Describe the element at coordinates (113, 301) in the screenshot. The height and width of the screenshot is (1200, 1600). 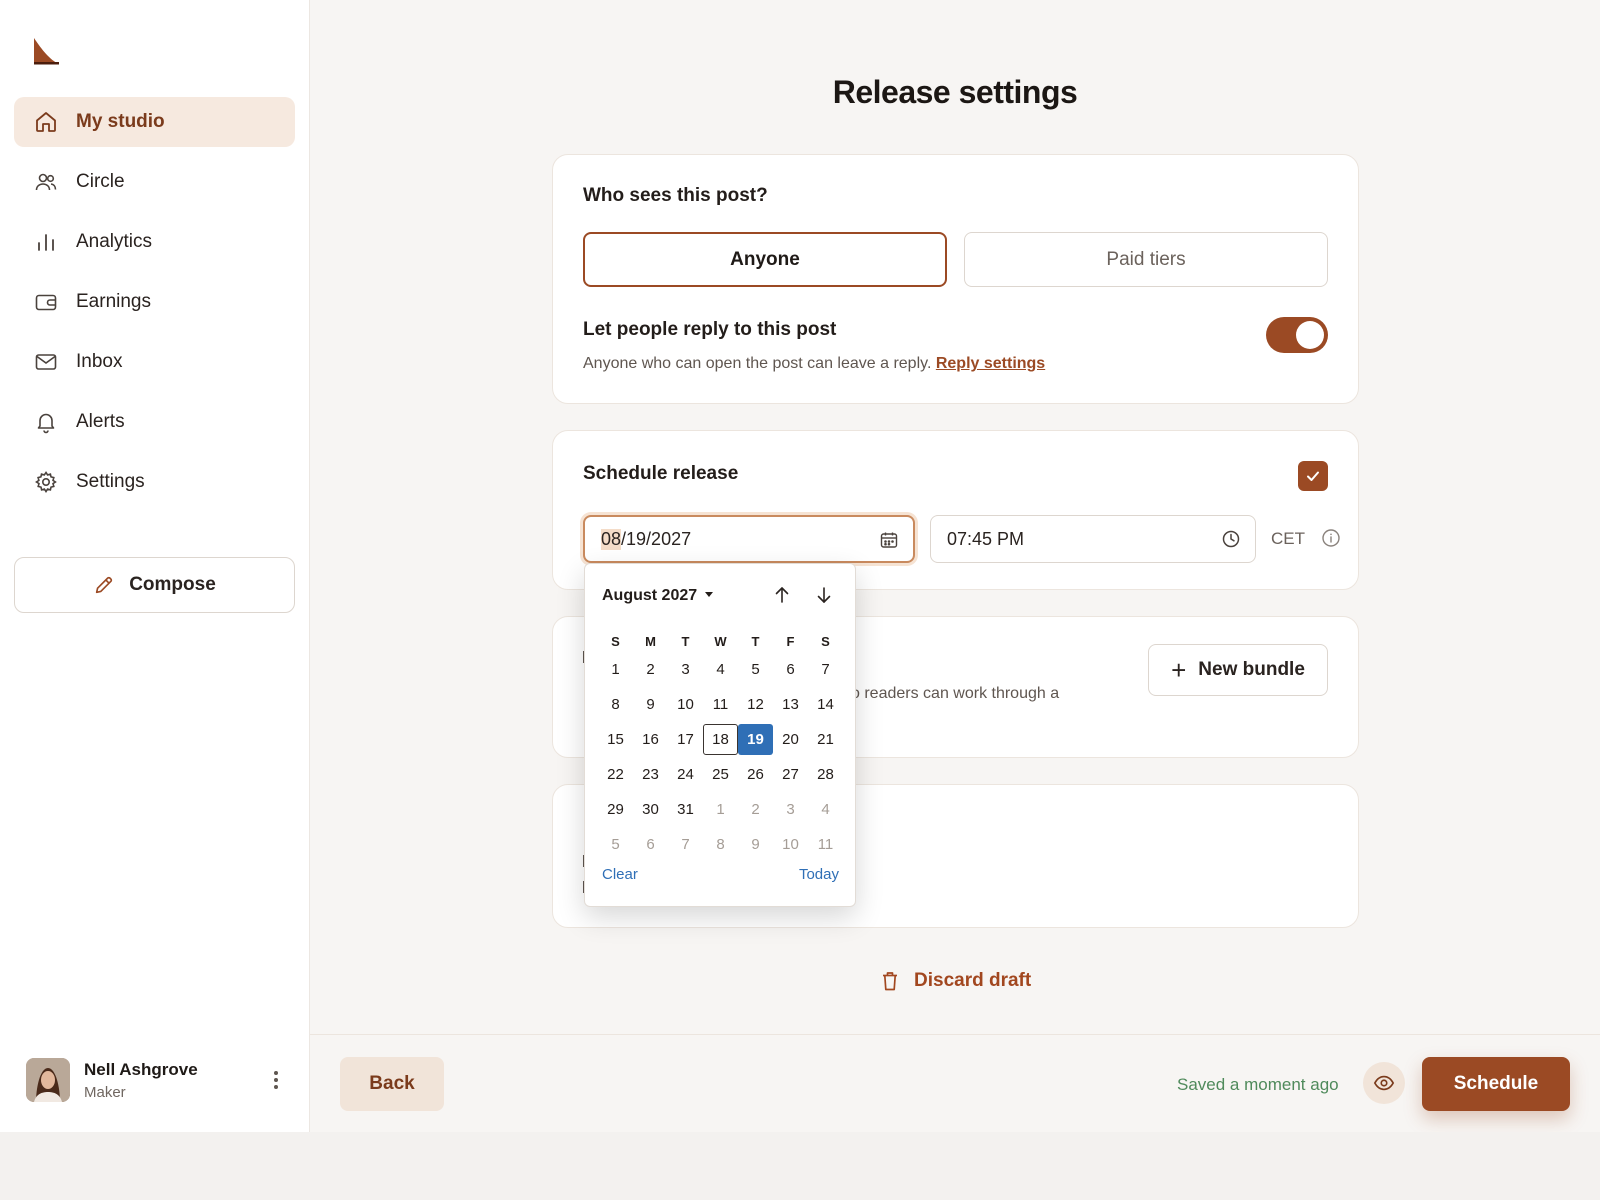
I see `sidebar-item-label: Earnings` at that location.